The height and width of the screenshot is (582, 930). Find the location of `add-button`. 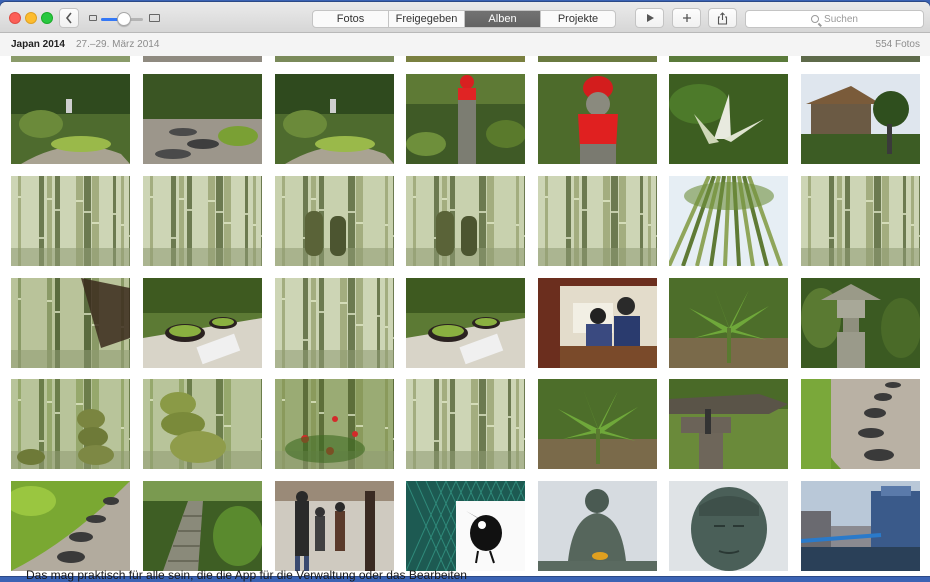

add-button is located at coordinates (686, 18).